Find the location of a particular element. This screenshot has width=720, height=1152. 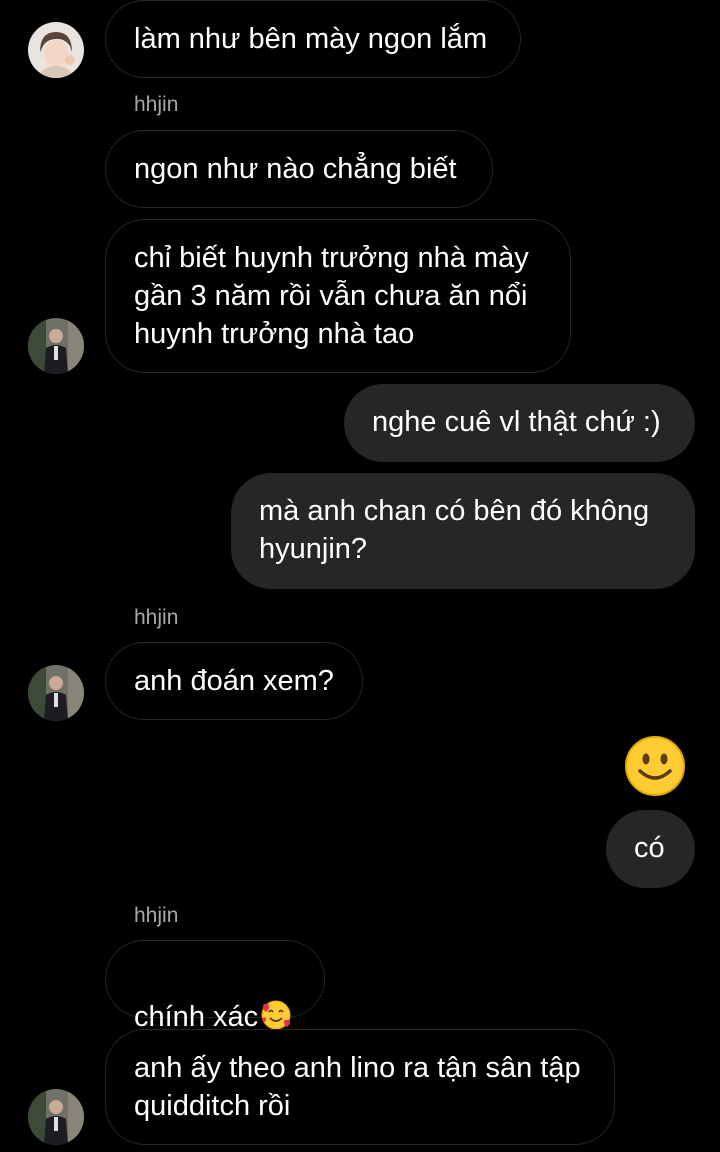

message-bubble-incoming: làm như bên mày ngon lắm is located at coordinates (313, 39).